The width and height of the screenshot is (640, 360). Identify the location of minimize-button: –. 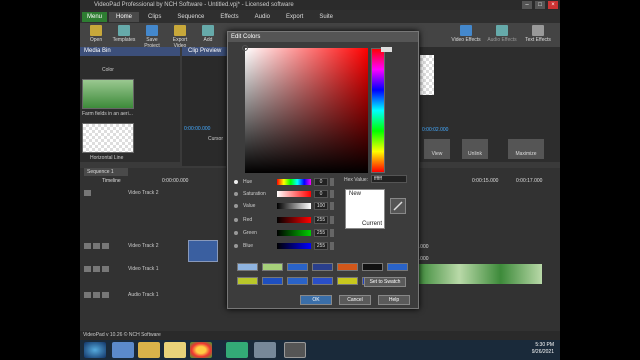
(527, 5).